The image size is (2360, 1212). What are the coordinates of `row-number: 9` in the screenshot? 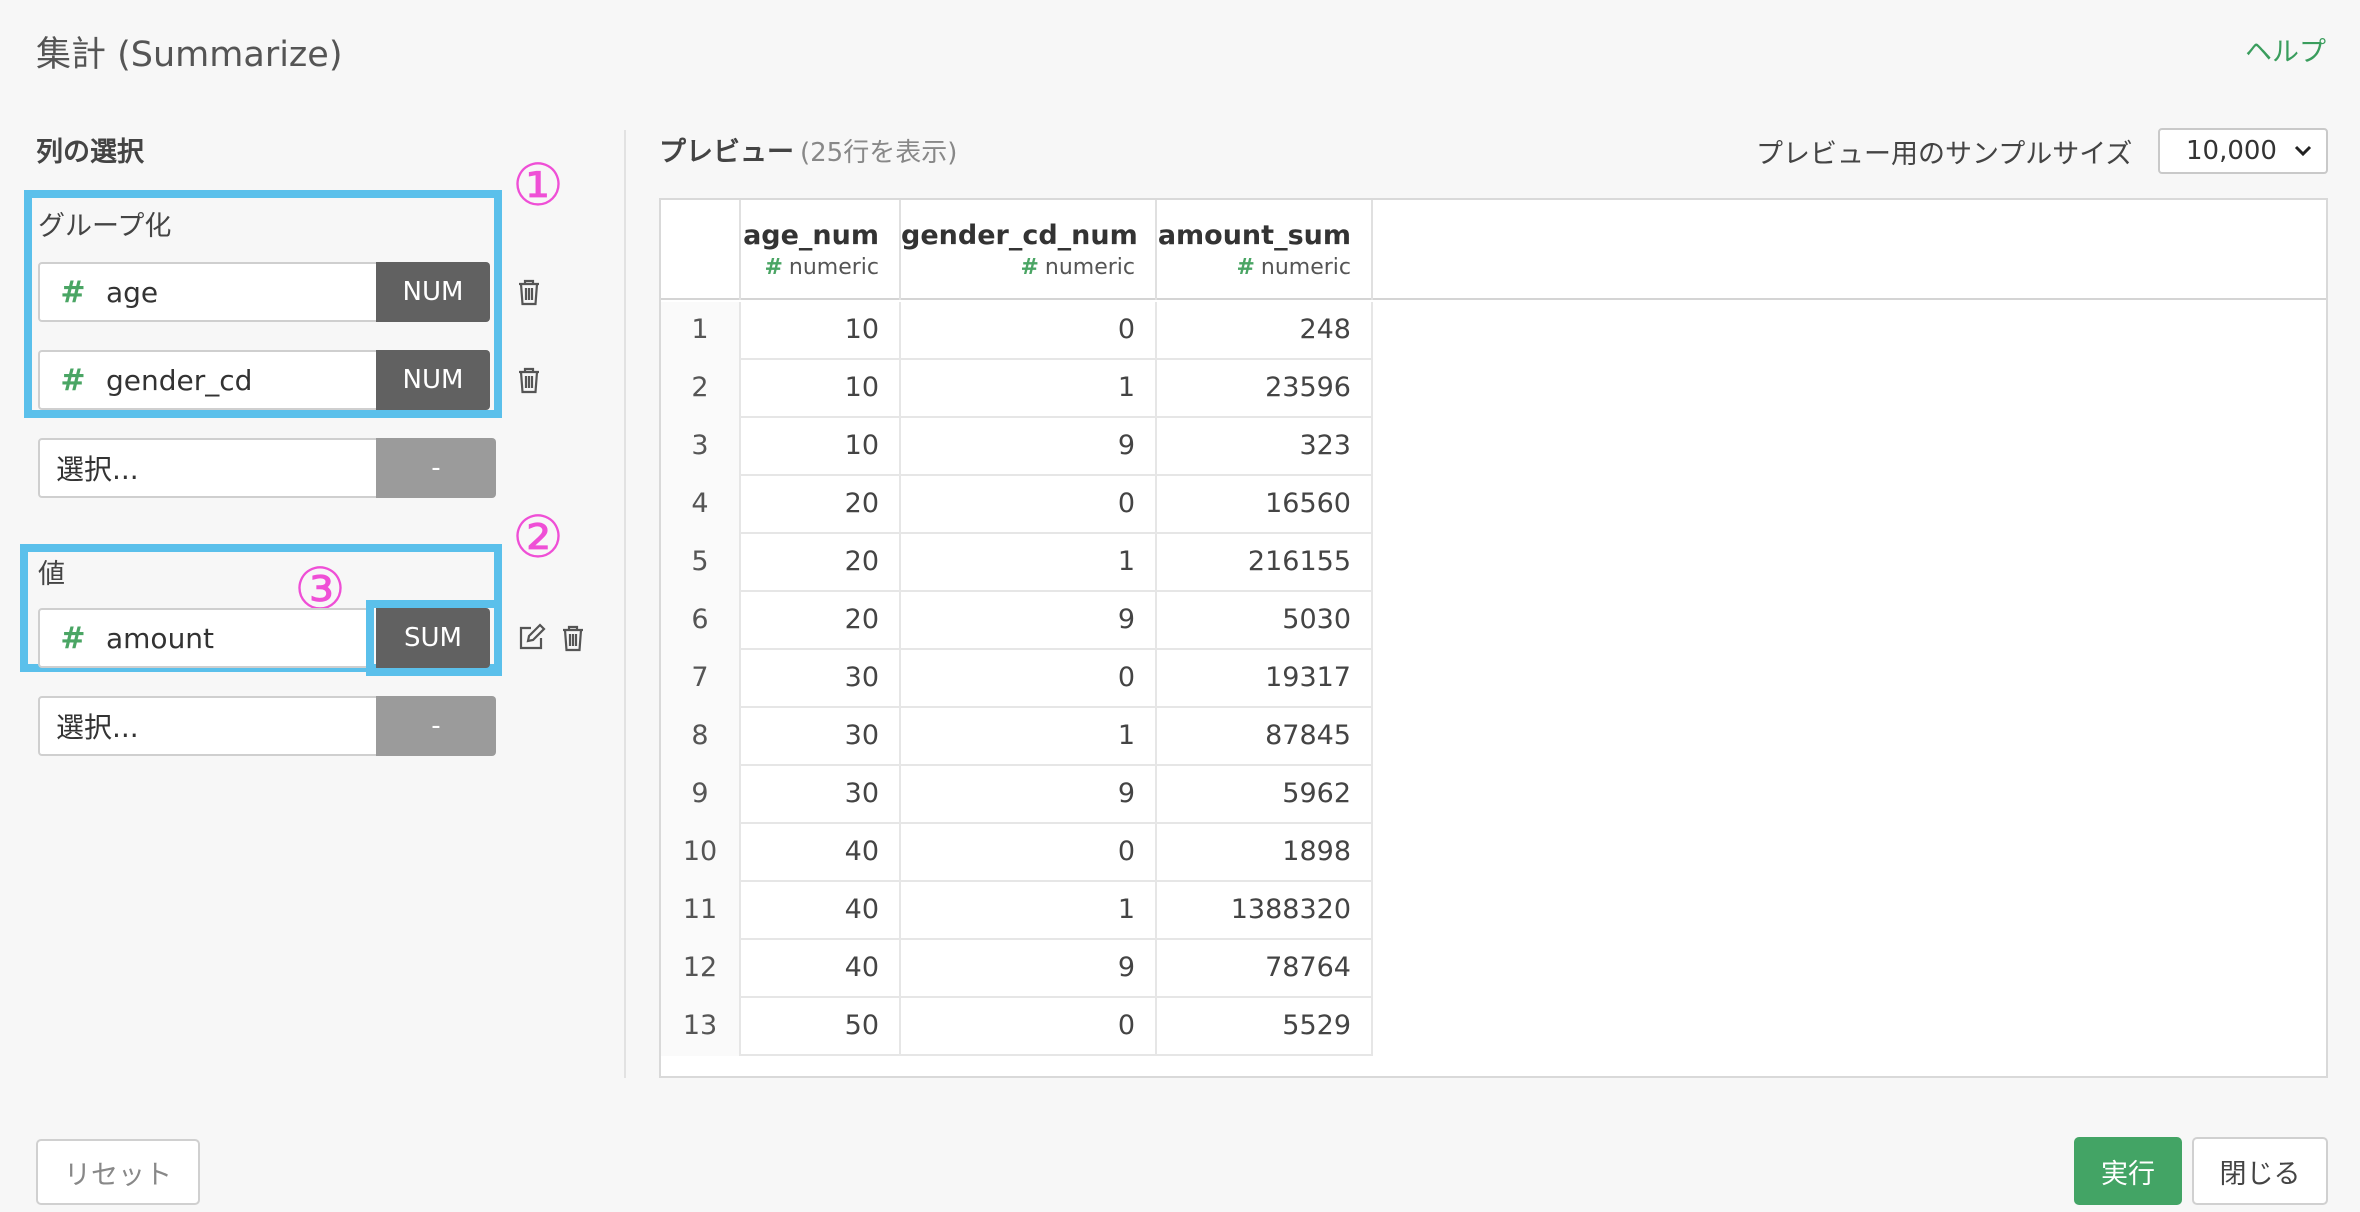 It's located at (701, 795).